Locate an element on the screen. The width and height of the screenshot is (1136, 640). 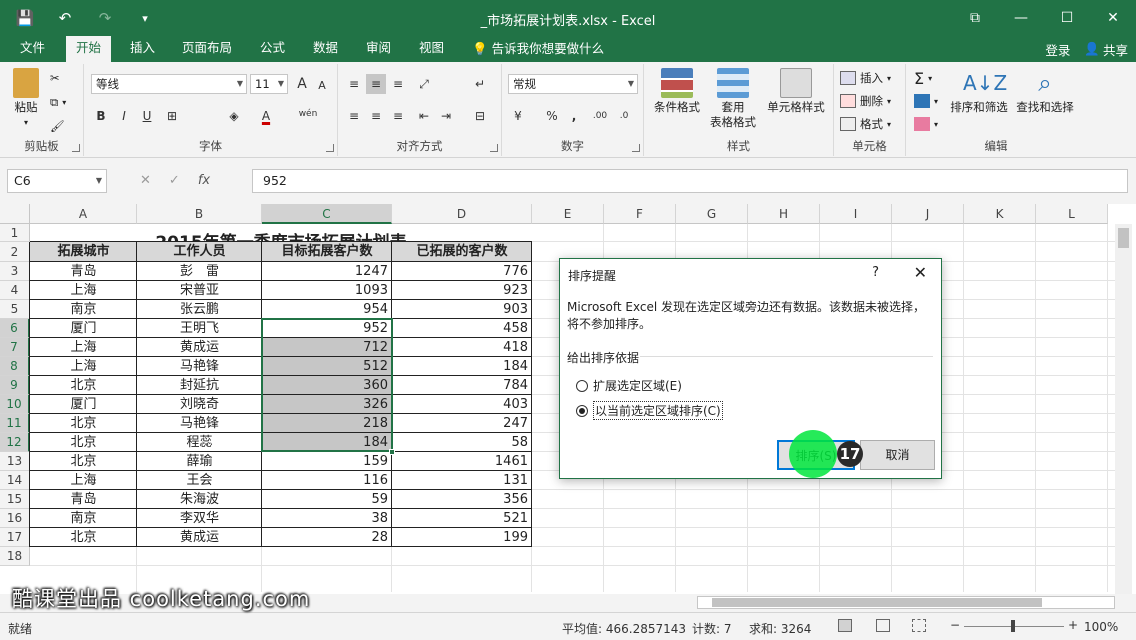
cell-A13: 北京 is located at coordinates (83, 461).